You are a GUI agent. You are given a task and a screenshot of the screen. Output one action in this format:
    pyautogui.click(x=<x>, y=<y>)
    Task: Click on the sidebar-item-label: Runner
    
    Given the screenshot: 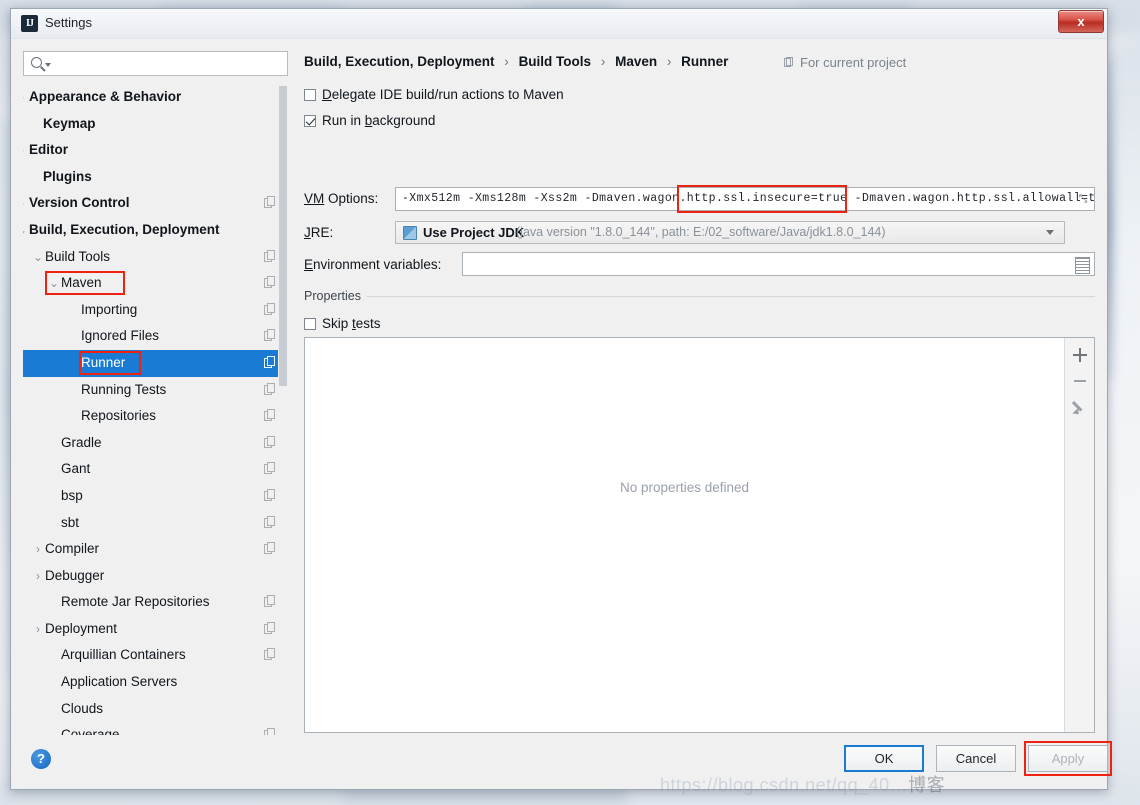 What is the action you would take?
    pyautogui.click(x=103, y=362)
    